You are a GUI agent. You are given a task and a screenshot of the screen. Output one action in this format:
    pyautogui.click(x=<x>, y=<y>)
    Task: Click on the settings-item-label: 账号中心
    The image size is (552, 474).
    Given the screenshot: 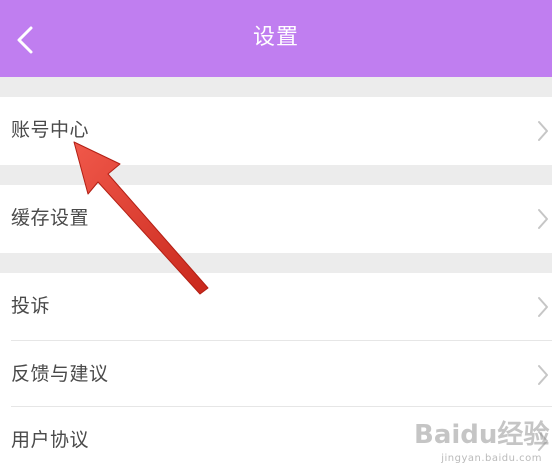 What is the action you would take?
    pyautogui.click(x=50, y=130)
    